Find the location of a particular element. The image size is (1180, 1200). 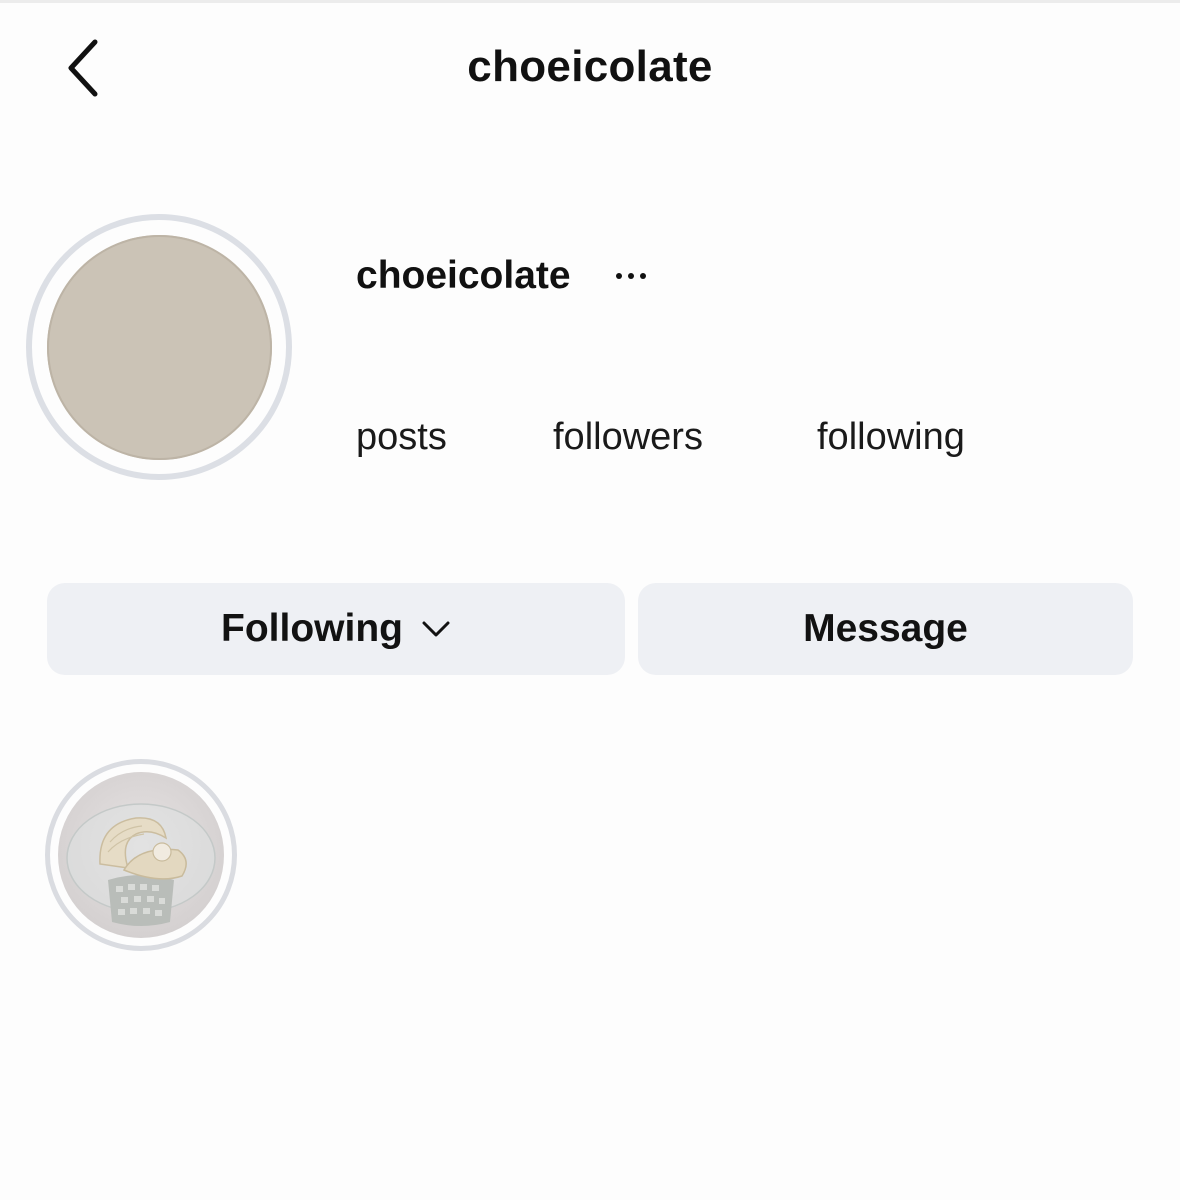

ellipsis-icon is located at coordinates (631, 276).